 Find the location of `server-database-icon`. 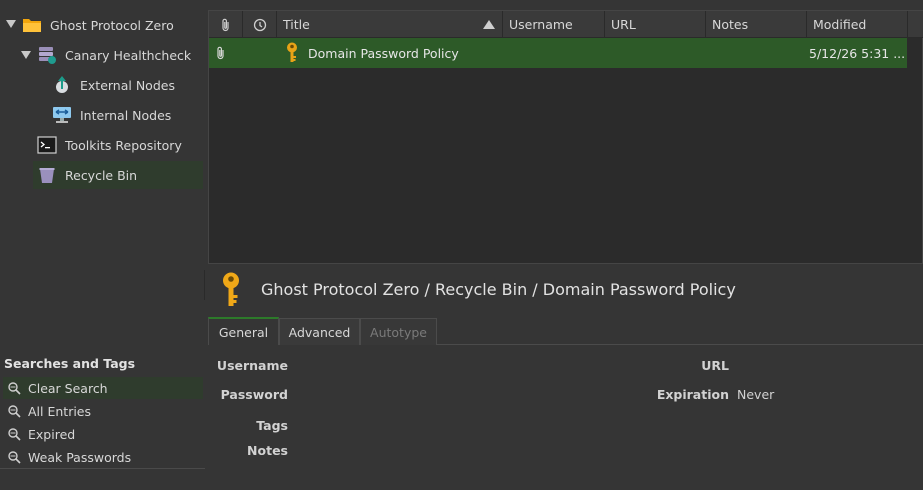

server-database-icon is located at coordinates (47, 55).